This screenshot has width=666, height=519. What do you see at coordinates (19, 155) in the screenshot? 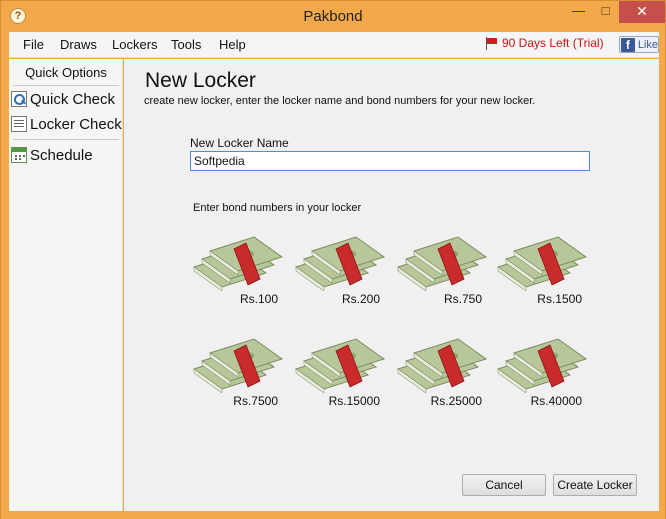
I see `calendar-icon` at bounding box center [19, 155].